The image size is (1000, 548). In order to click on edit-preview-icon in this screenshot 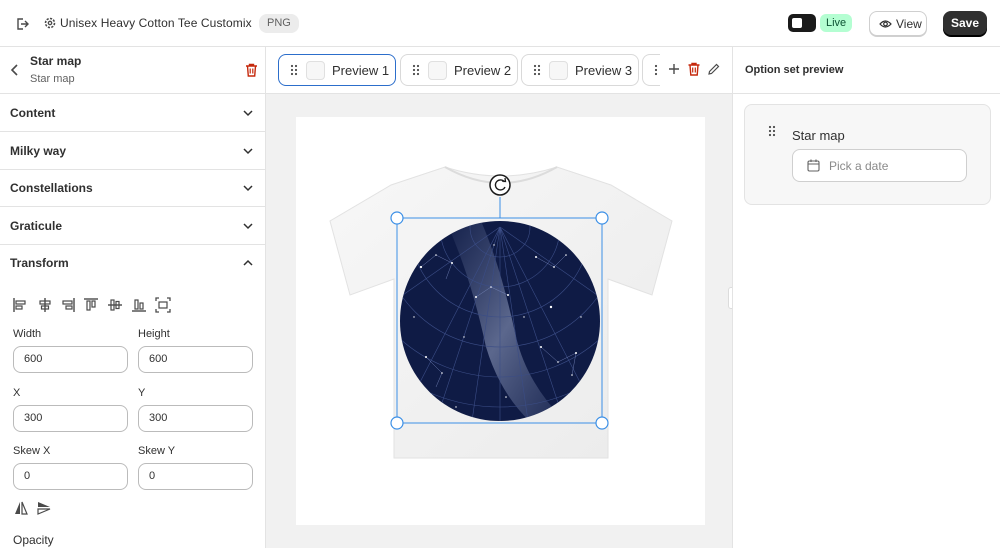, I will do `click(714, 69)`.